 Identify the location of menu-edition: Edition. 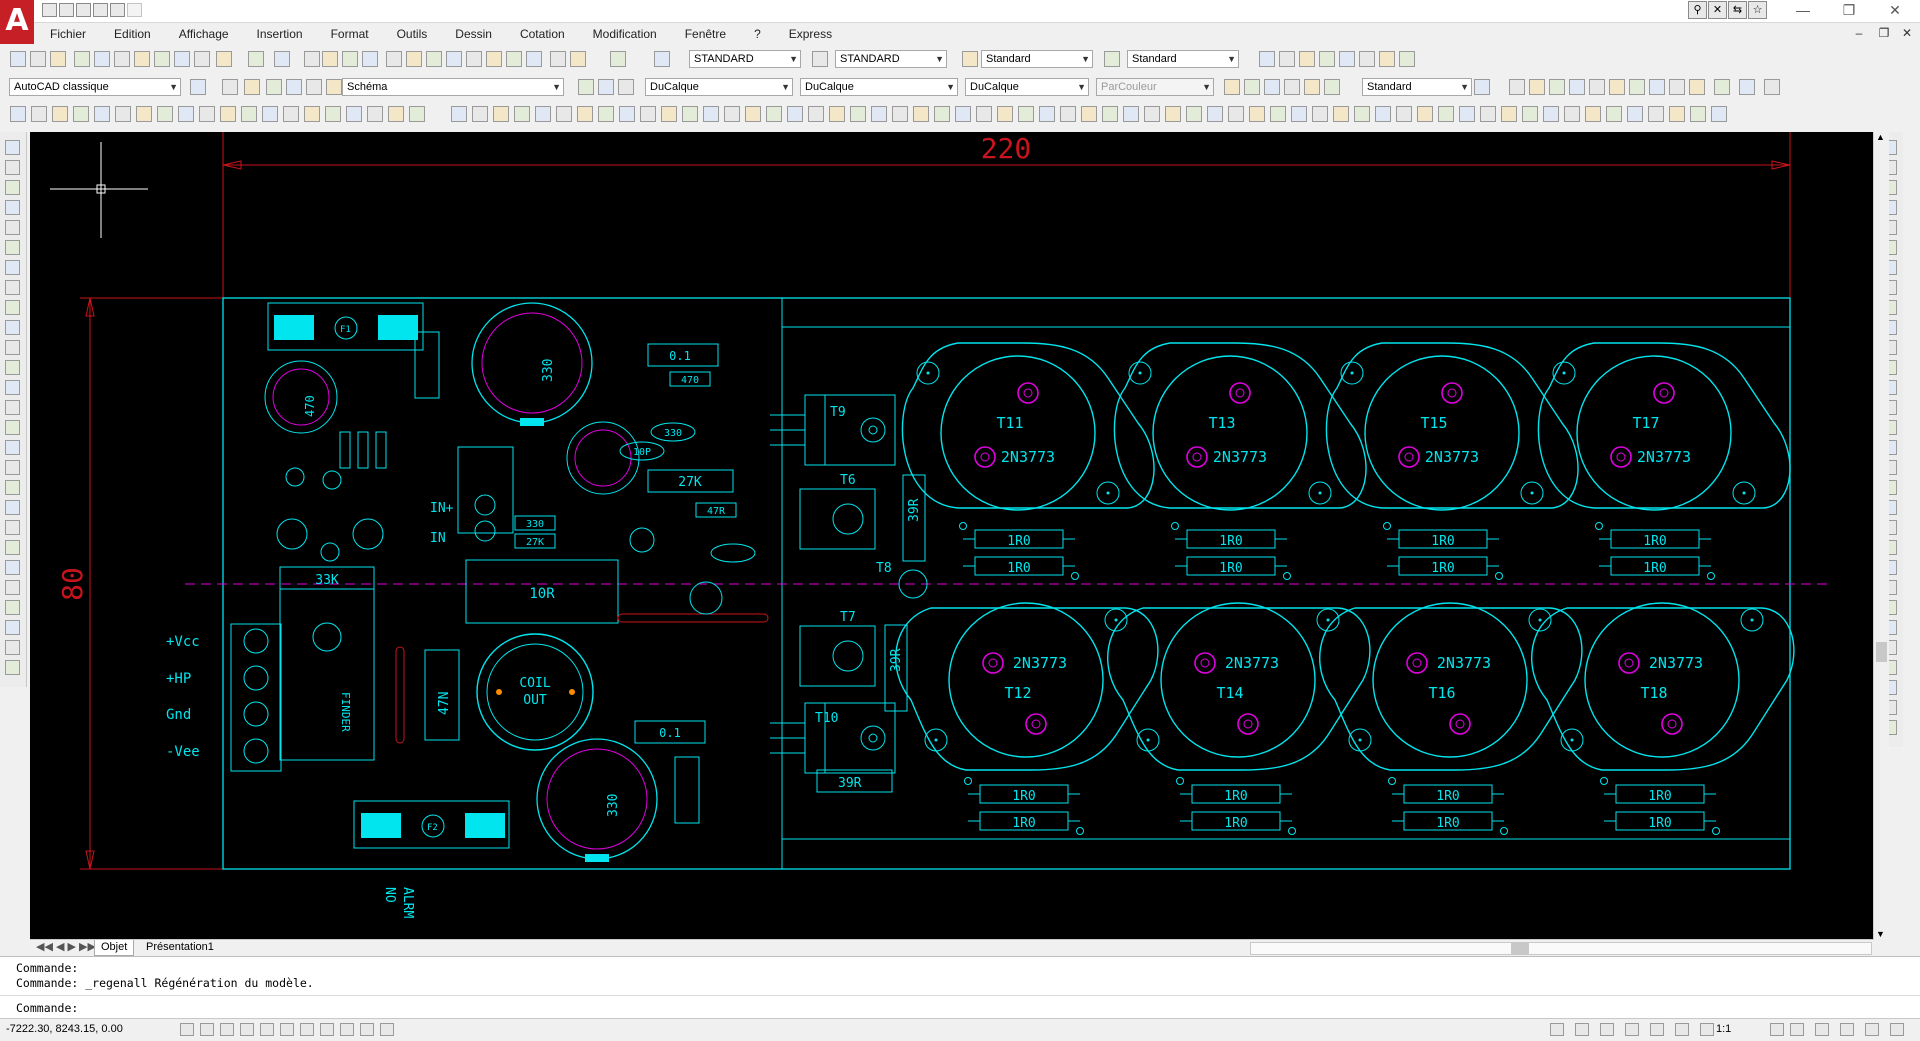
(132, 34).